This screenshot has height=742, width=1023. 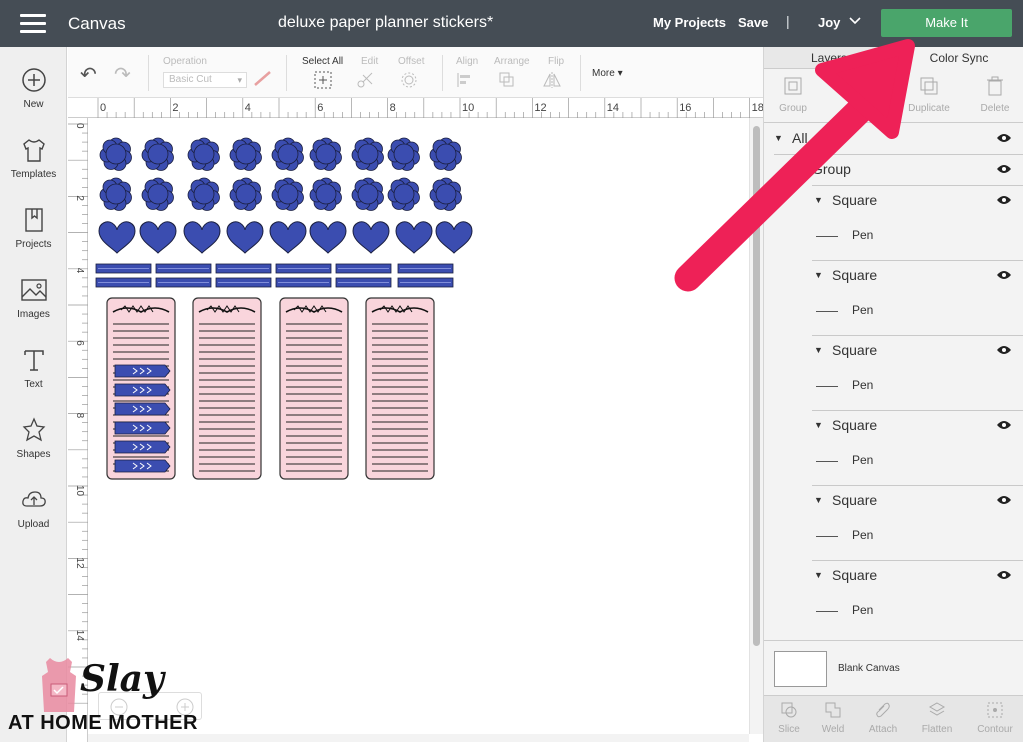 What do you see at coordinates (756, 386) in the screenshot?
I see `scrollbar-thumb` at bounding box center [756, 386].